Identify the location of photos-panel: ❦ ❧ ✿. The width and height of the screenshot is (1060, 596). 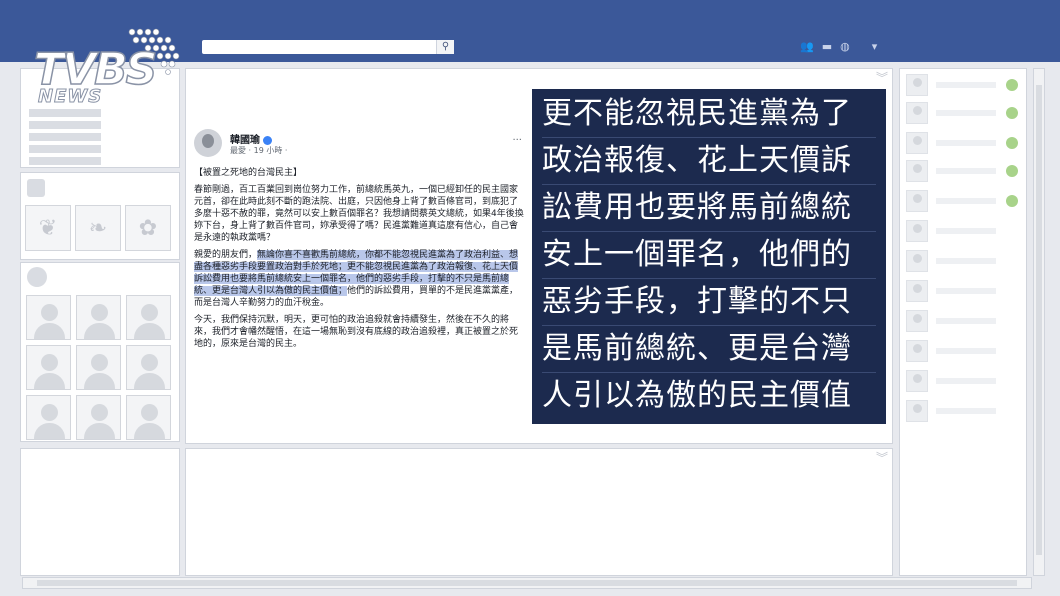
(100, 216).